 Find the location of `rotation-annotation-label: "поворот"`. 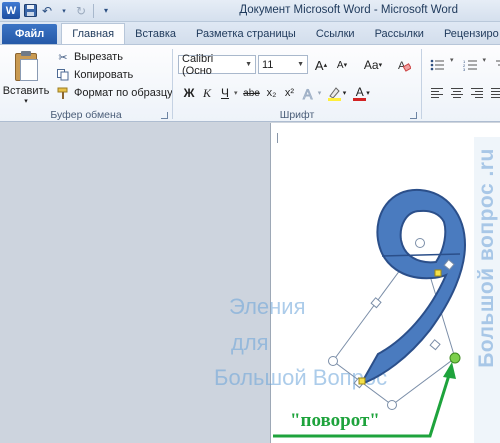

rotation-annotation-label: "поворот" is located at coordinates (335, 420).